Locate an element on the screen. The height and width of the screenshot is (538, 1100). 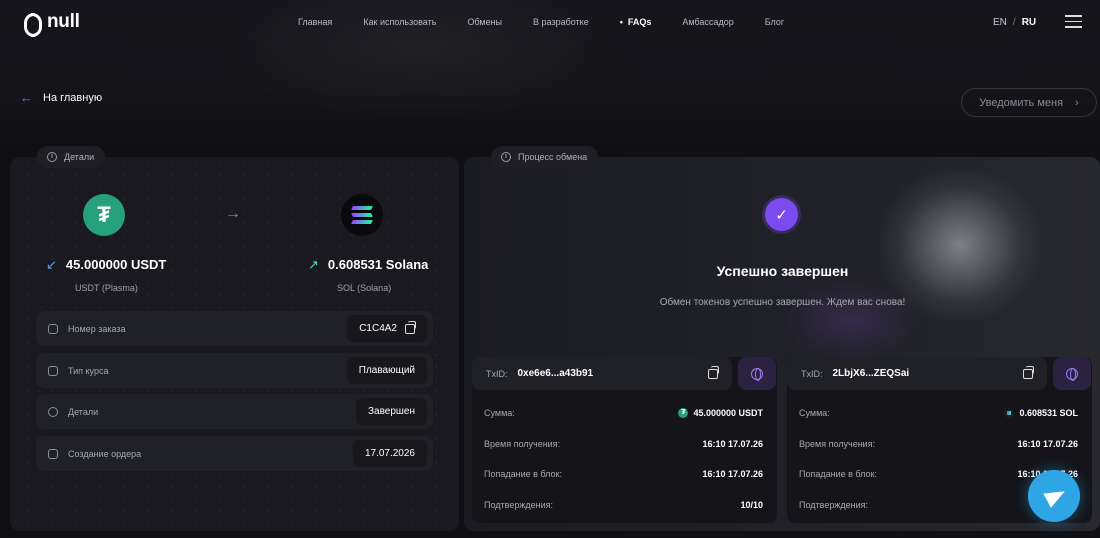
nav-item-exchanges: Обмены is located at coordinates (484, 22).